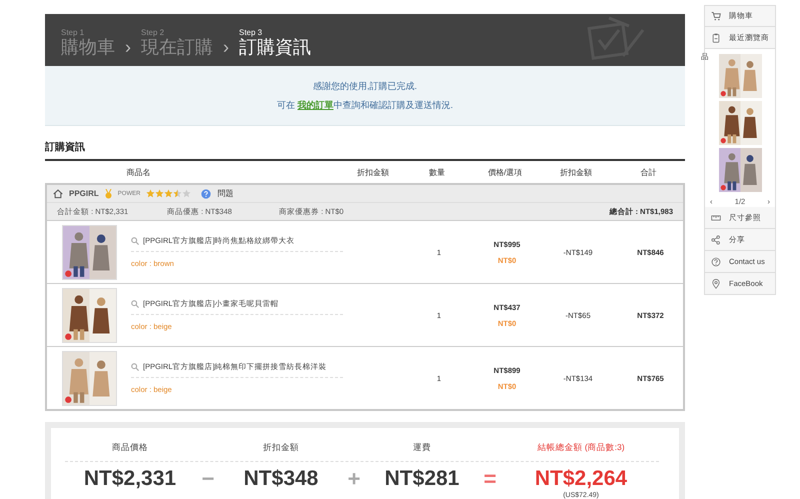 Image resolution: width=800 pixels, height=499 pixels. Describe the element at coordinates (251, 32) in the screenshot. I see `step-number: Step 3` at that location.